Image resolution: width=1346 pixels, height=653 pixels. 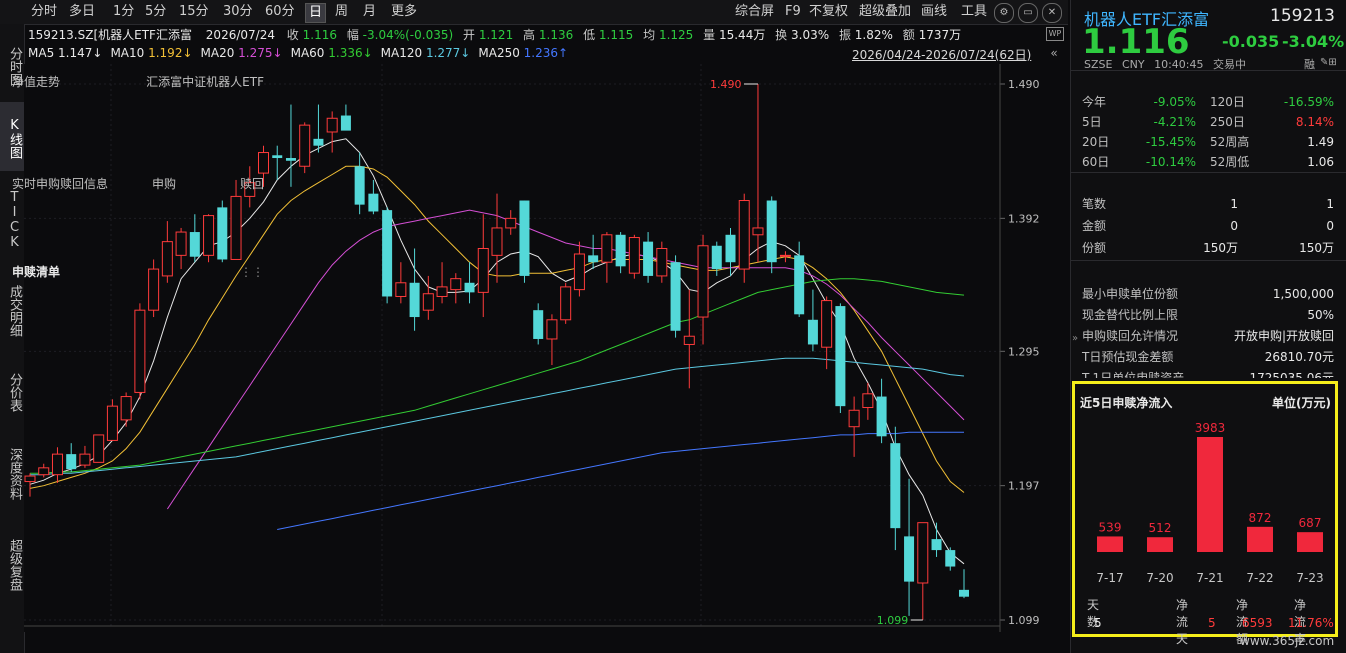 I want to click on y-tick-label: 1.295, so click(x=1024, y=351).